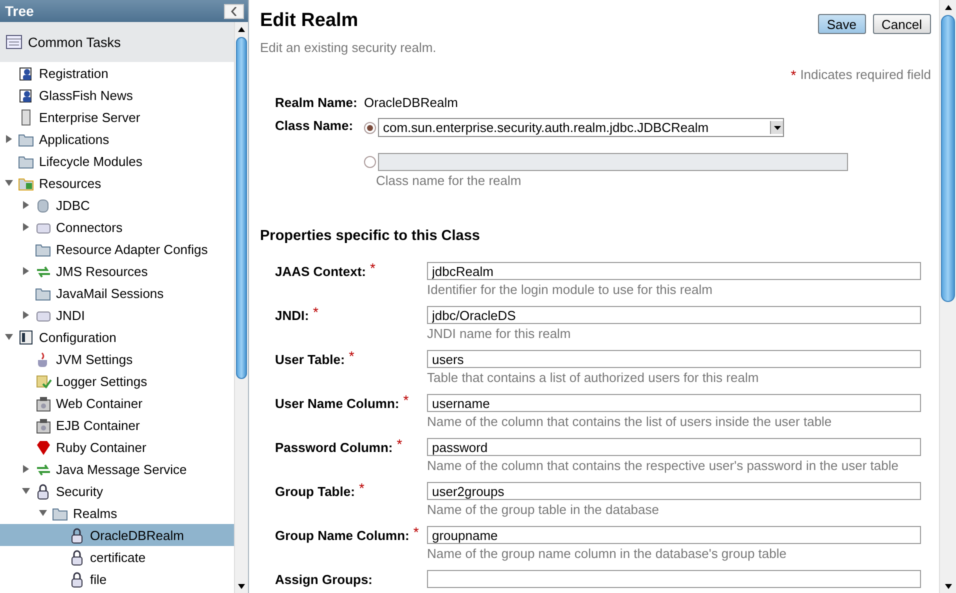 Image resolution: width=956 pixels, height=593 pixels. Describe the element at coordinates (117, 469) in the screenshot. I see `tree-item: Java Message Service` at that location.